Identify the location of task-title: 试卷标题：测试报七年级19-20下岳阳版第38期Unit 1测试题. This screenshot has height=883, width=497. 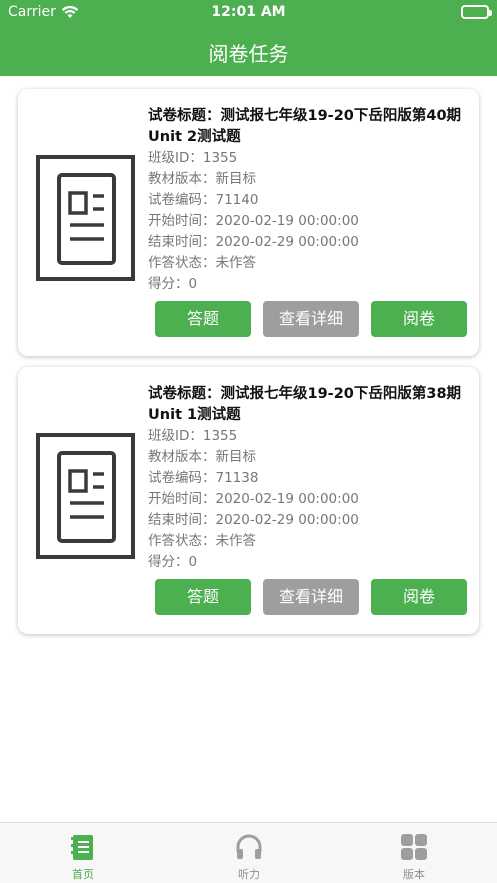
(305, 404).